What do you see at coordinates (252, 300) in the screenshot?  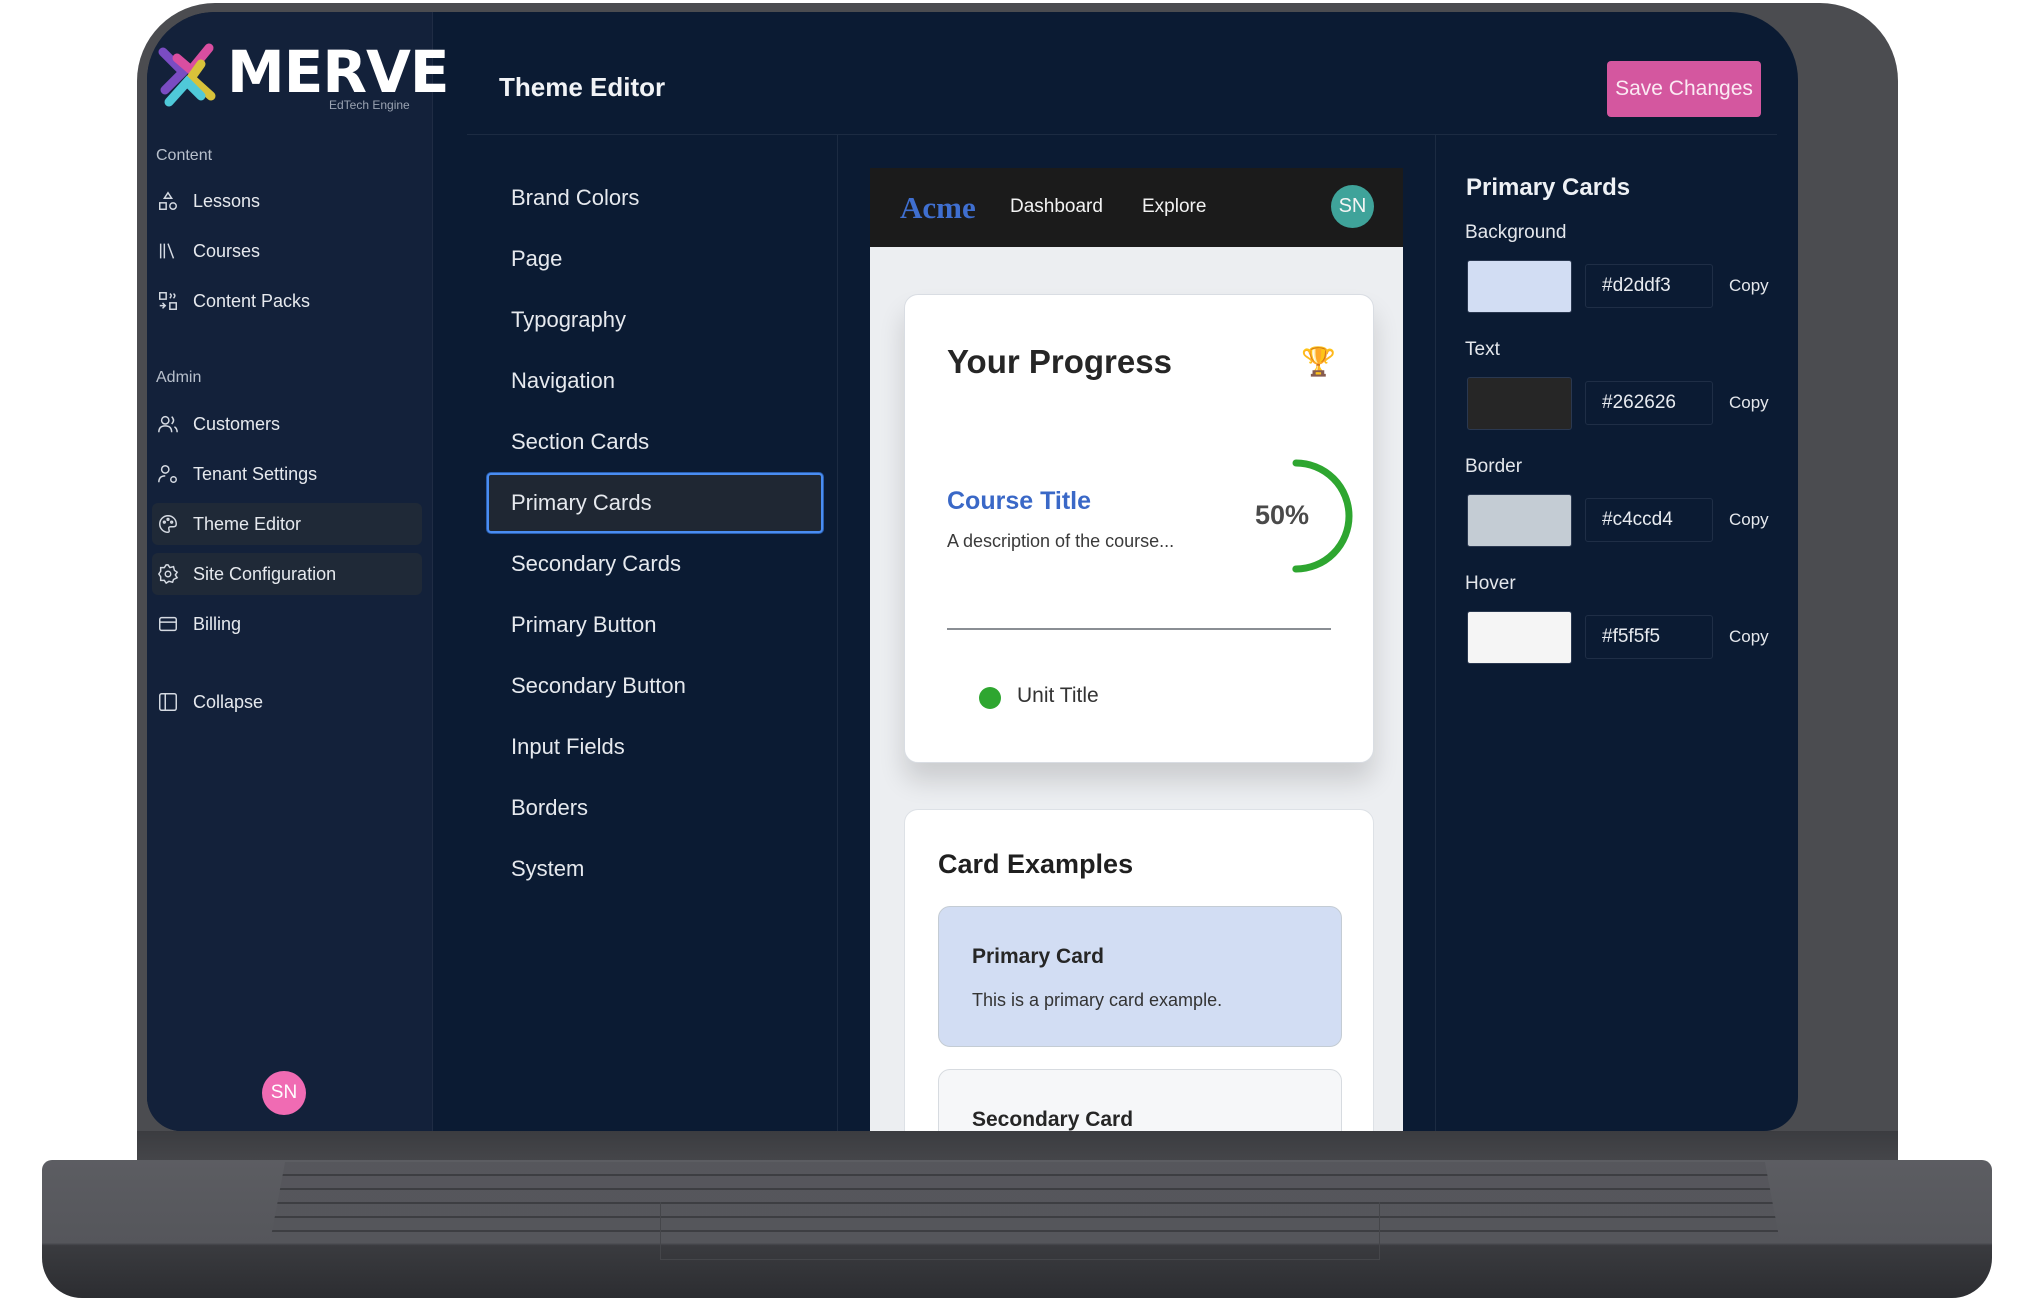 I see `sidebar-item-label: Content Packs` at bounding box center [252, 300].